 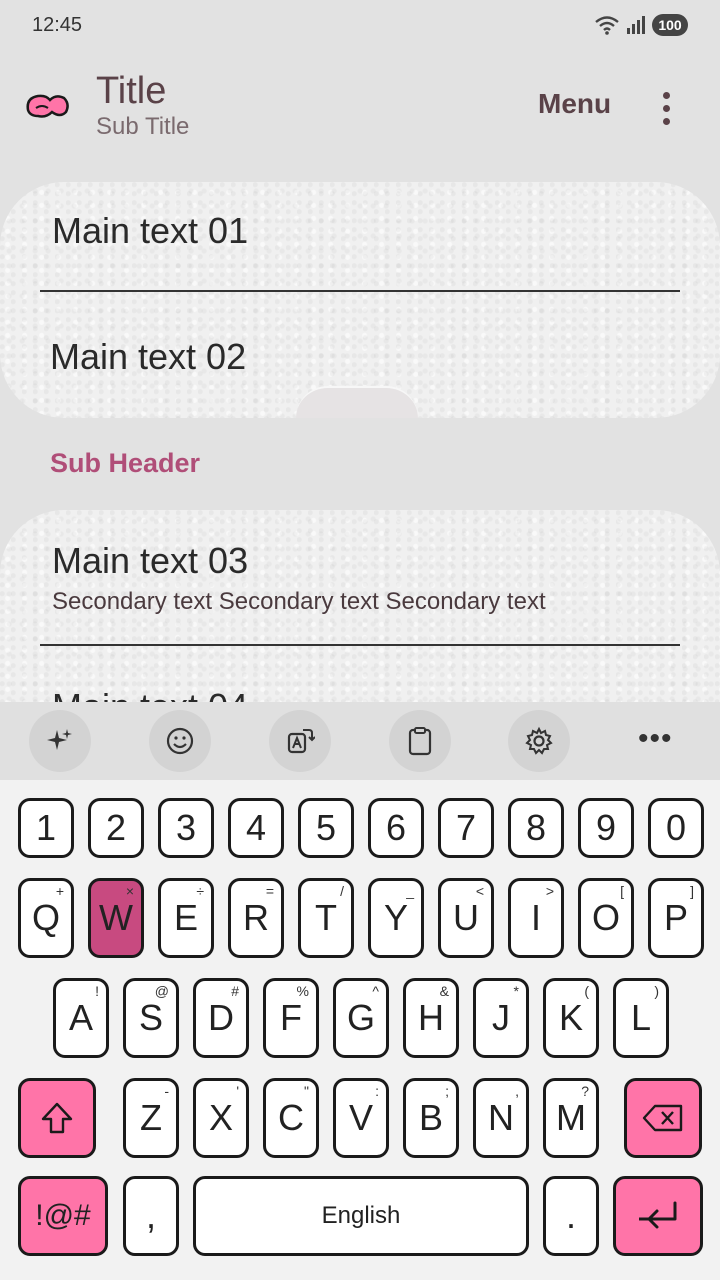 What do you see at coordinates (360, 25) in the screenshot?
I see `status-bar: 12:45 100` at bounding box center [360, 25].